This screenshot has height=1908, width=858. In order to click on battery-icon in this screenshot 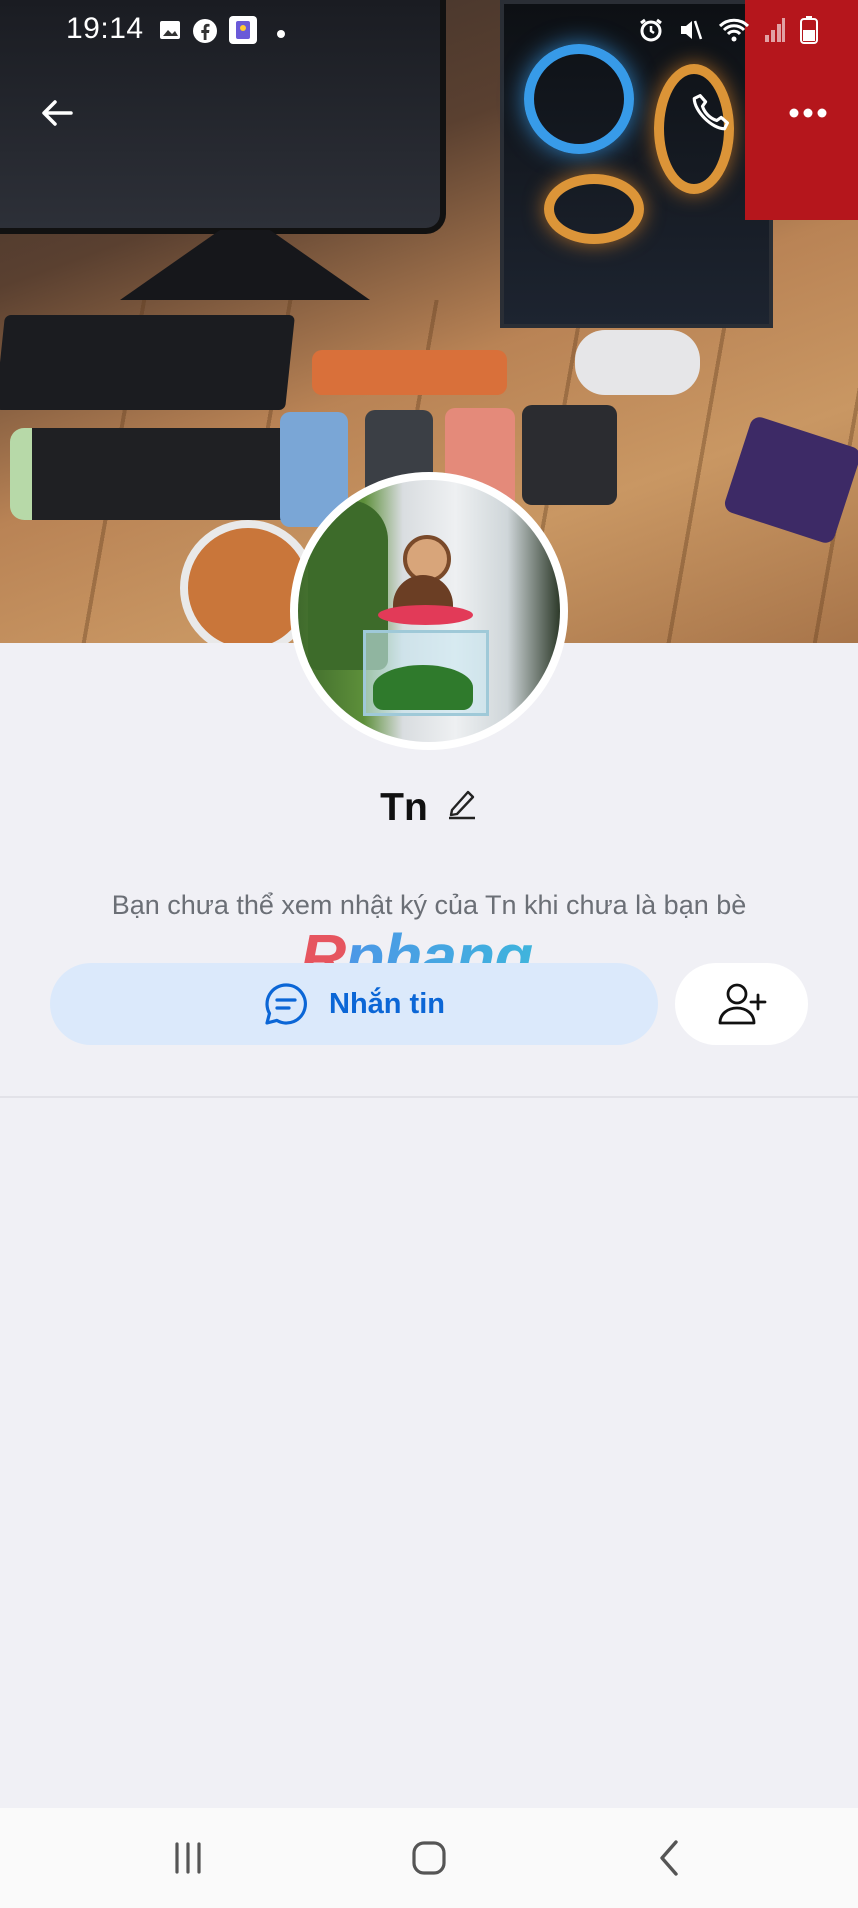, I will do `click(809, 32)`.